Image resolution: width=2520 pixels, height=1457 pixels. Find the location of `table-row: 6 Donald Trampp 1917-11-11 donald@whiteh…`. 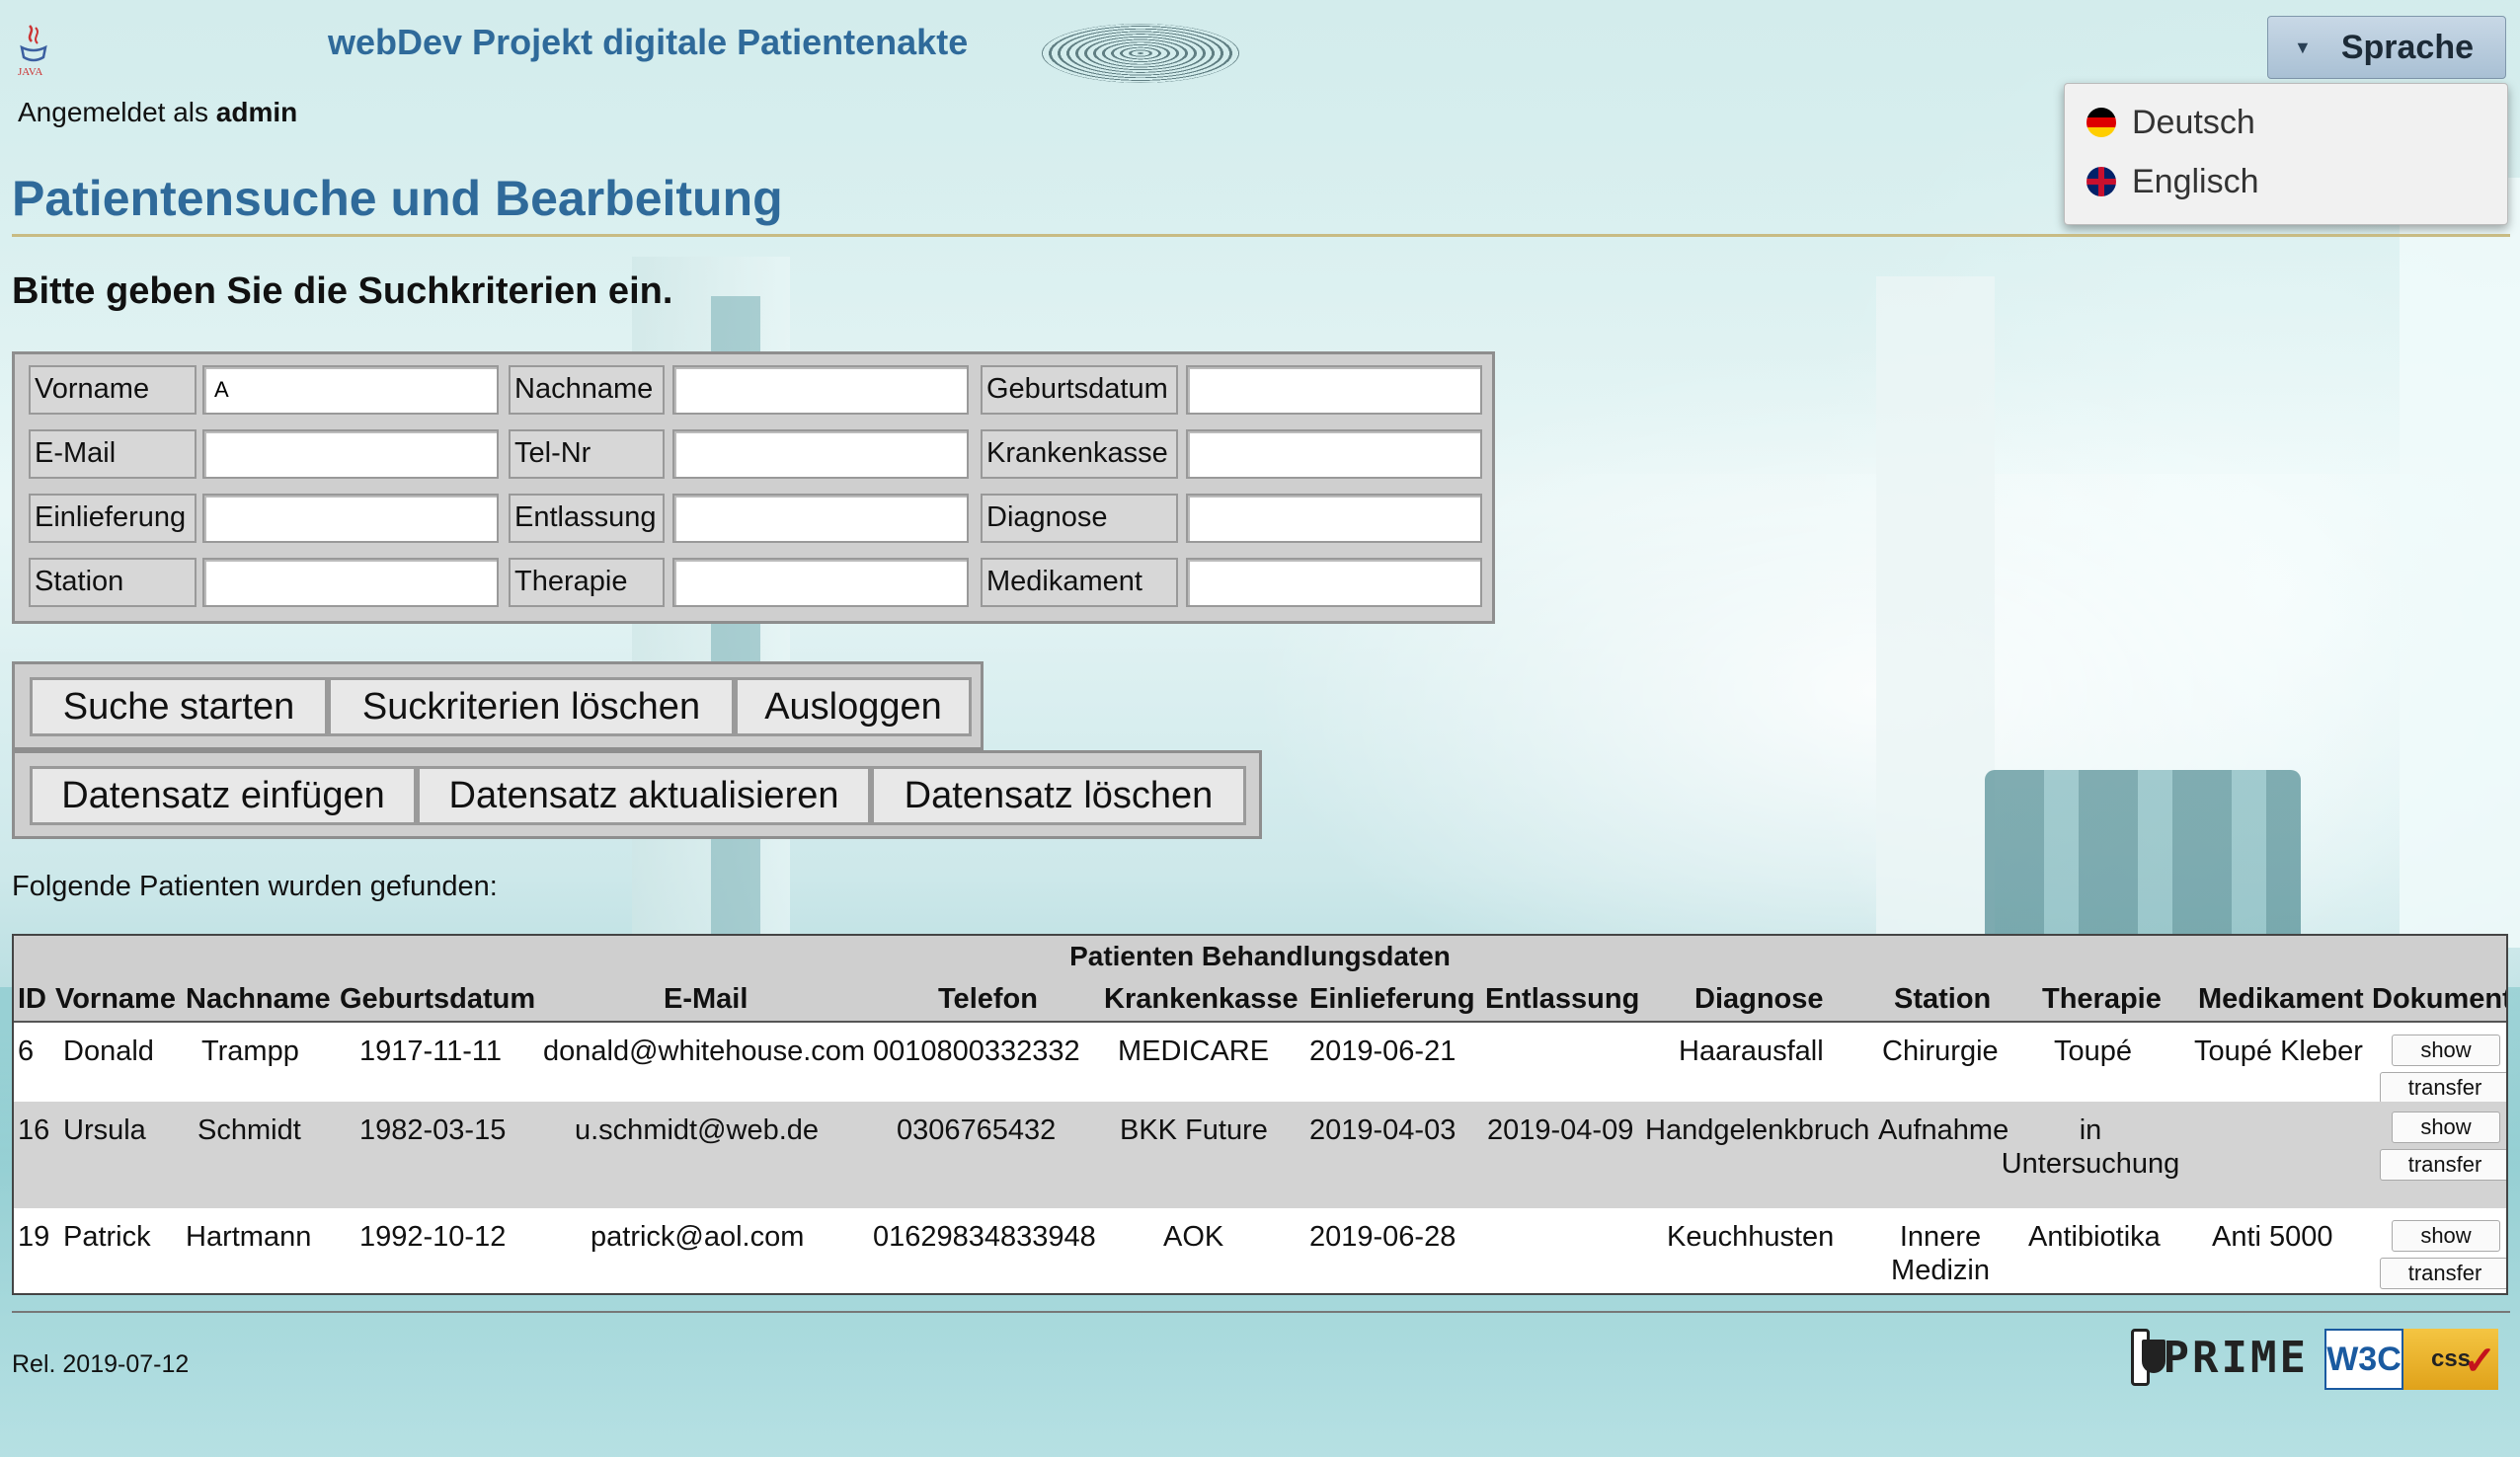

table-row: 6 Donald Trampp 1917-11-11 donald@whiteh… is located at coordinates (1260, 1063).